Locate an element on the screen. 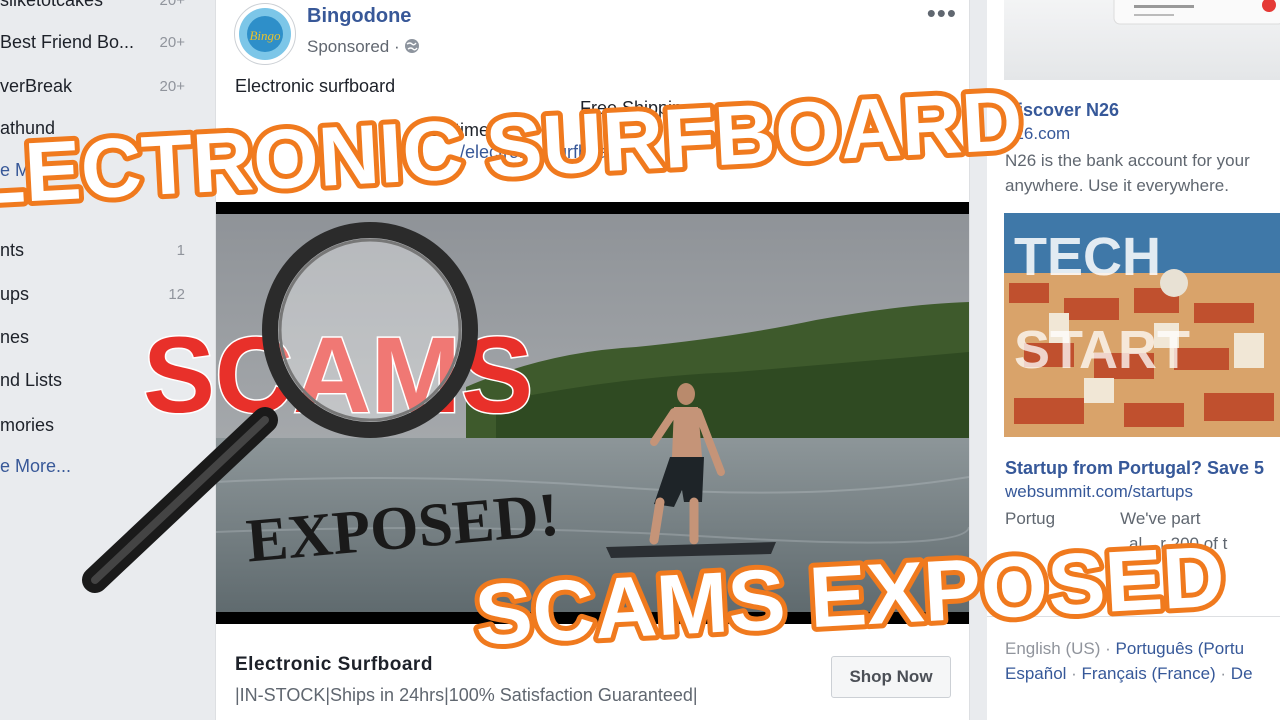 Image resolution: width=1280 pixels, height=720 pixels. post-text-line: ED time is located at coordinates (457, 130).